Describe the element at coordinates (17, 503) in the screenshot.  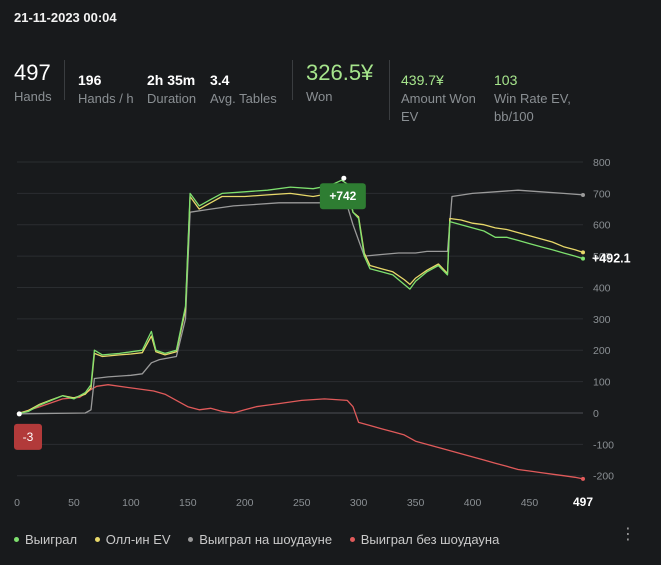
I see `x-tick-label: 0` at that location.